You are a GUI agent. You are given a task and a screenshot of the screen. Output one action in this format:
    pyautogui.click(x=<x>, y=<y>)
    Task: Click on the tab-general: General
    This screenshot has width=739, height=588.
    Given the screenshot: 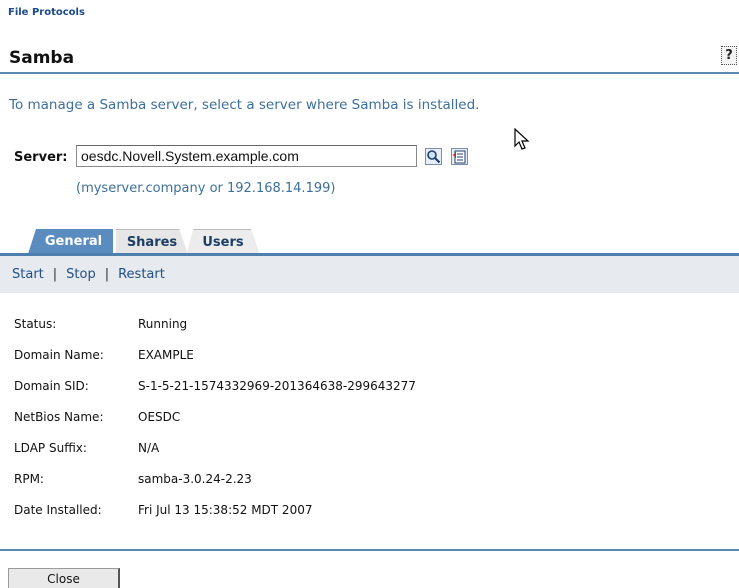 What is the action you would take?
    pyautogui.click(x=70, y=241)
    